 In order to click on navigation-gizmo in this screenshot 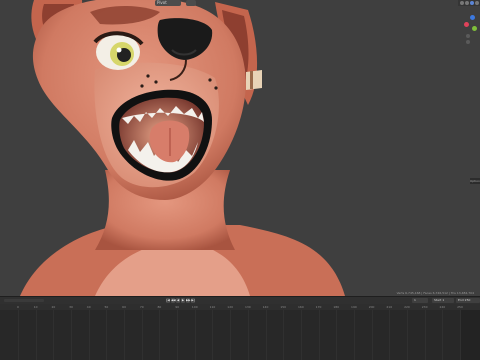, I will do `click(471, 30)`.